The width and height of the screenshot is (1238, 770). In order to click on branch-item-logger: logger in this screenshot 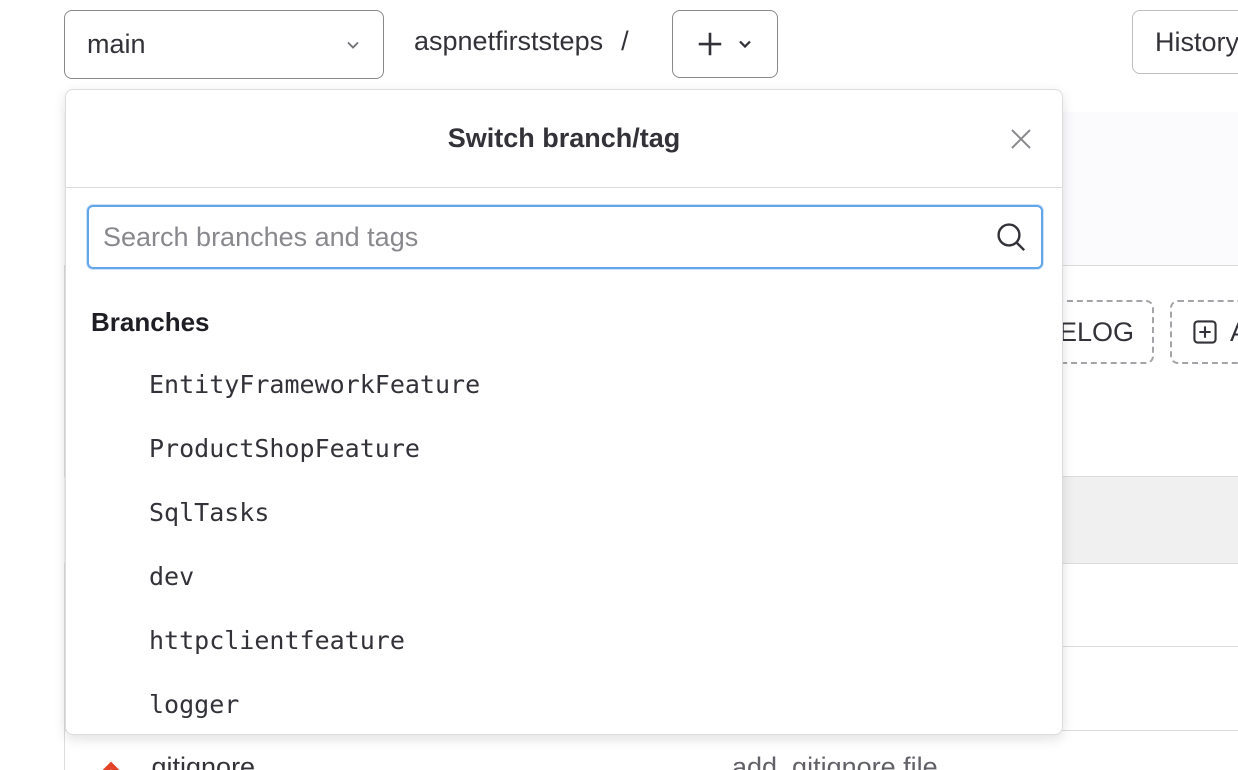, I will do `click(564, 703)`.